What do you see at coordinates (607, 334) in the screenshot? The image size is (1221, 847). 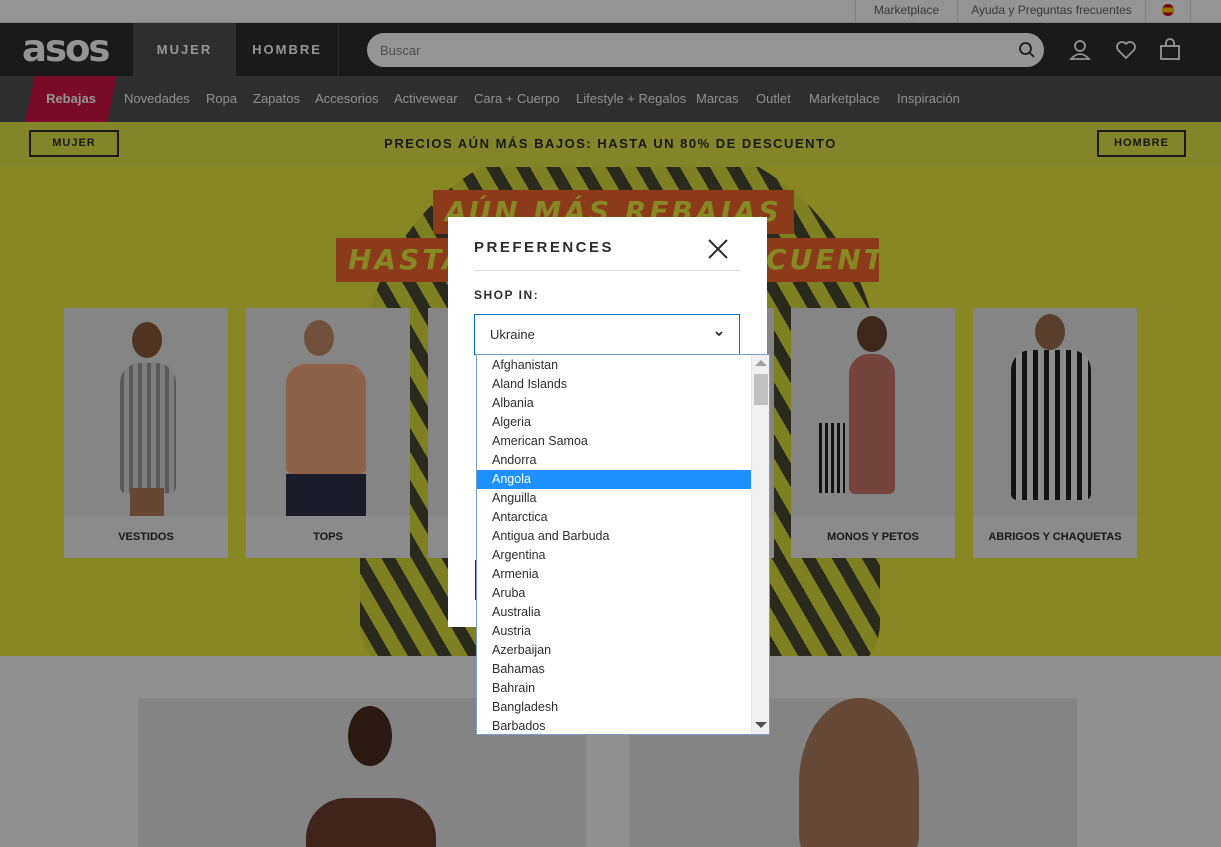 I see `country-select: Ukraine` at bounding box center [607, 334].